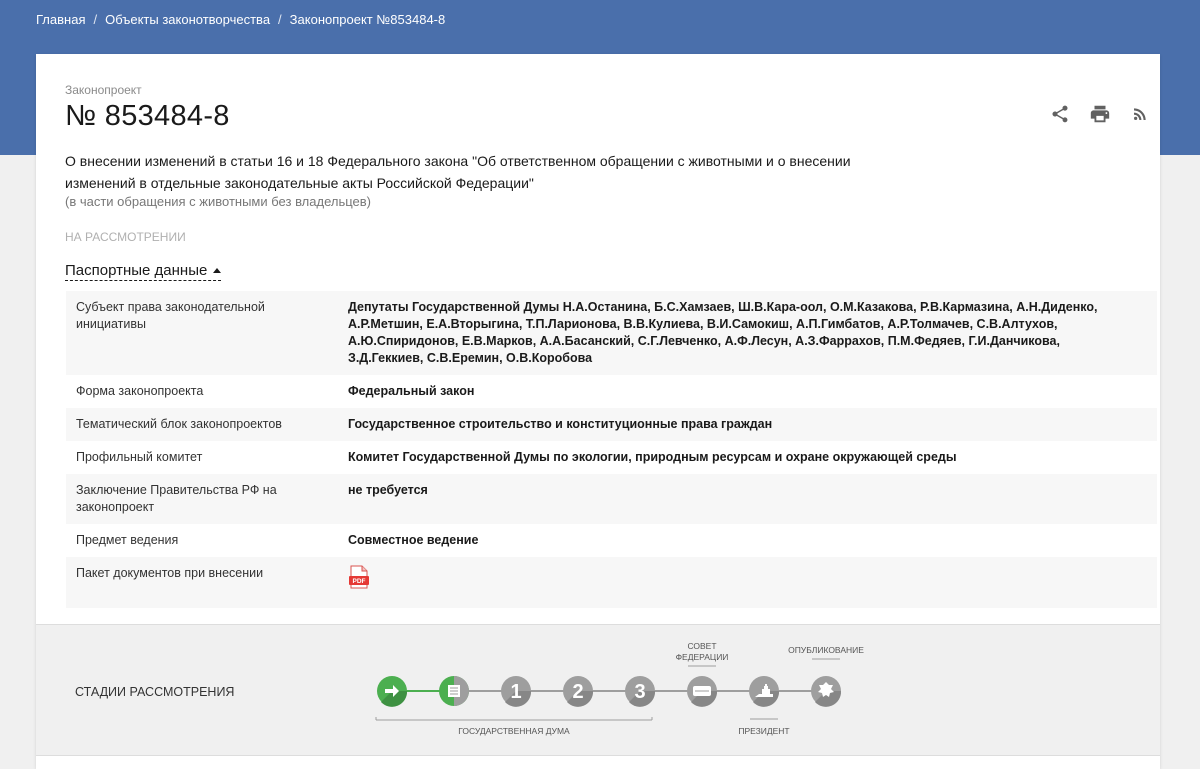  What do you see at coordinates (127, 540) in the screenshot?
I see `row-label: Предмет ведения` at bounding box center [127, 540].